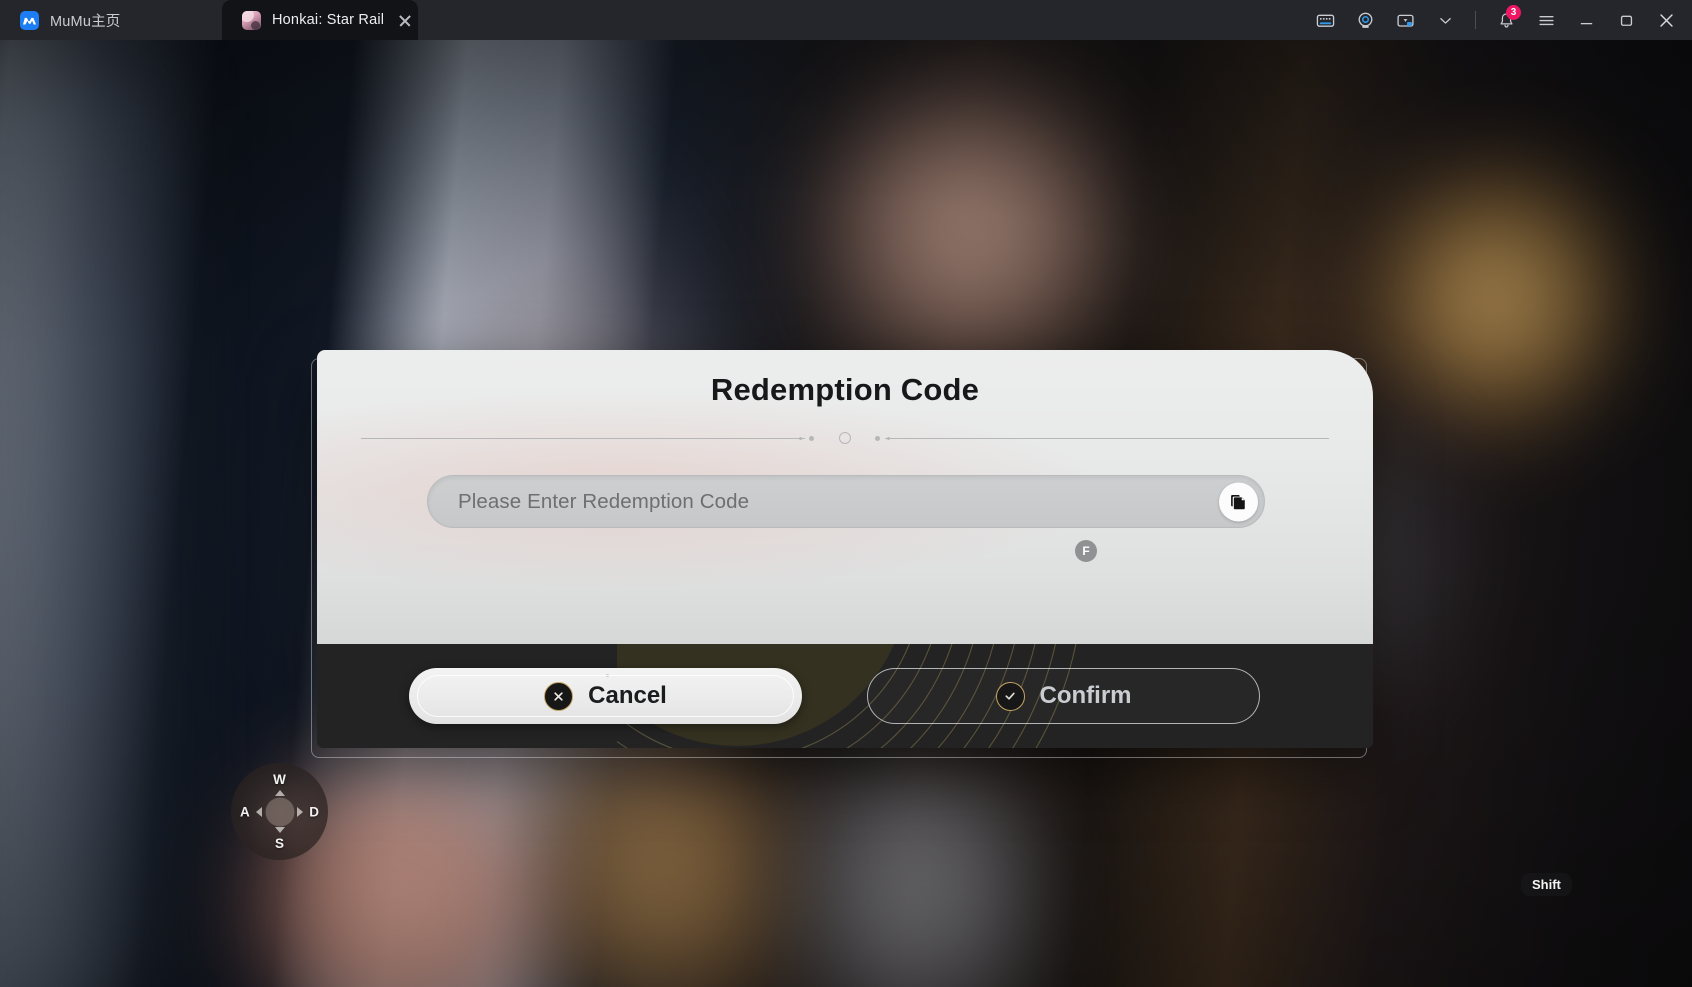  I want to click on dialog-footer: Cancel Confirm, so click(845, 696).